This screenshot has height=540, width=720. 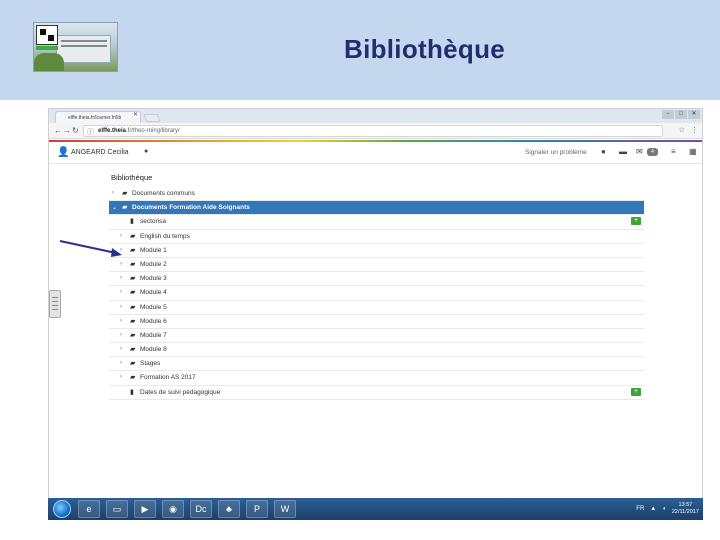 I want to click on row-label: Module 2, so click(x=153, y=264).